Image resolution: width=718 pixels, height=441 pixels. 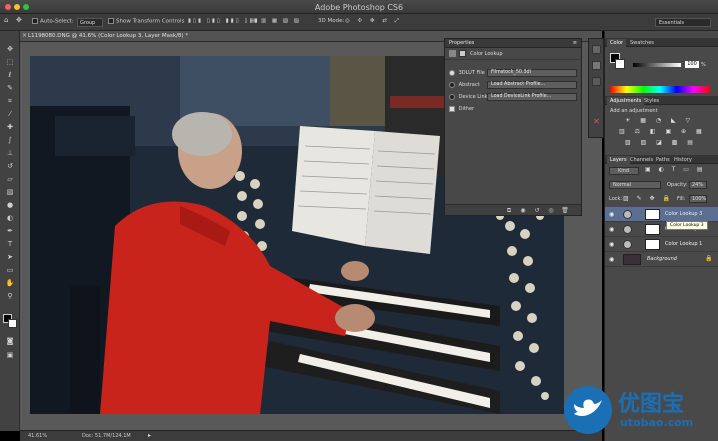 I want to click on tab-swatches: Swatches, so click(x=642, y=43).